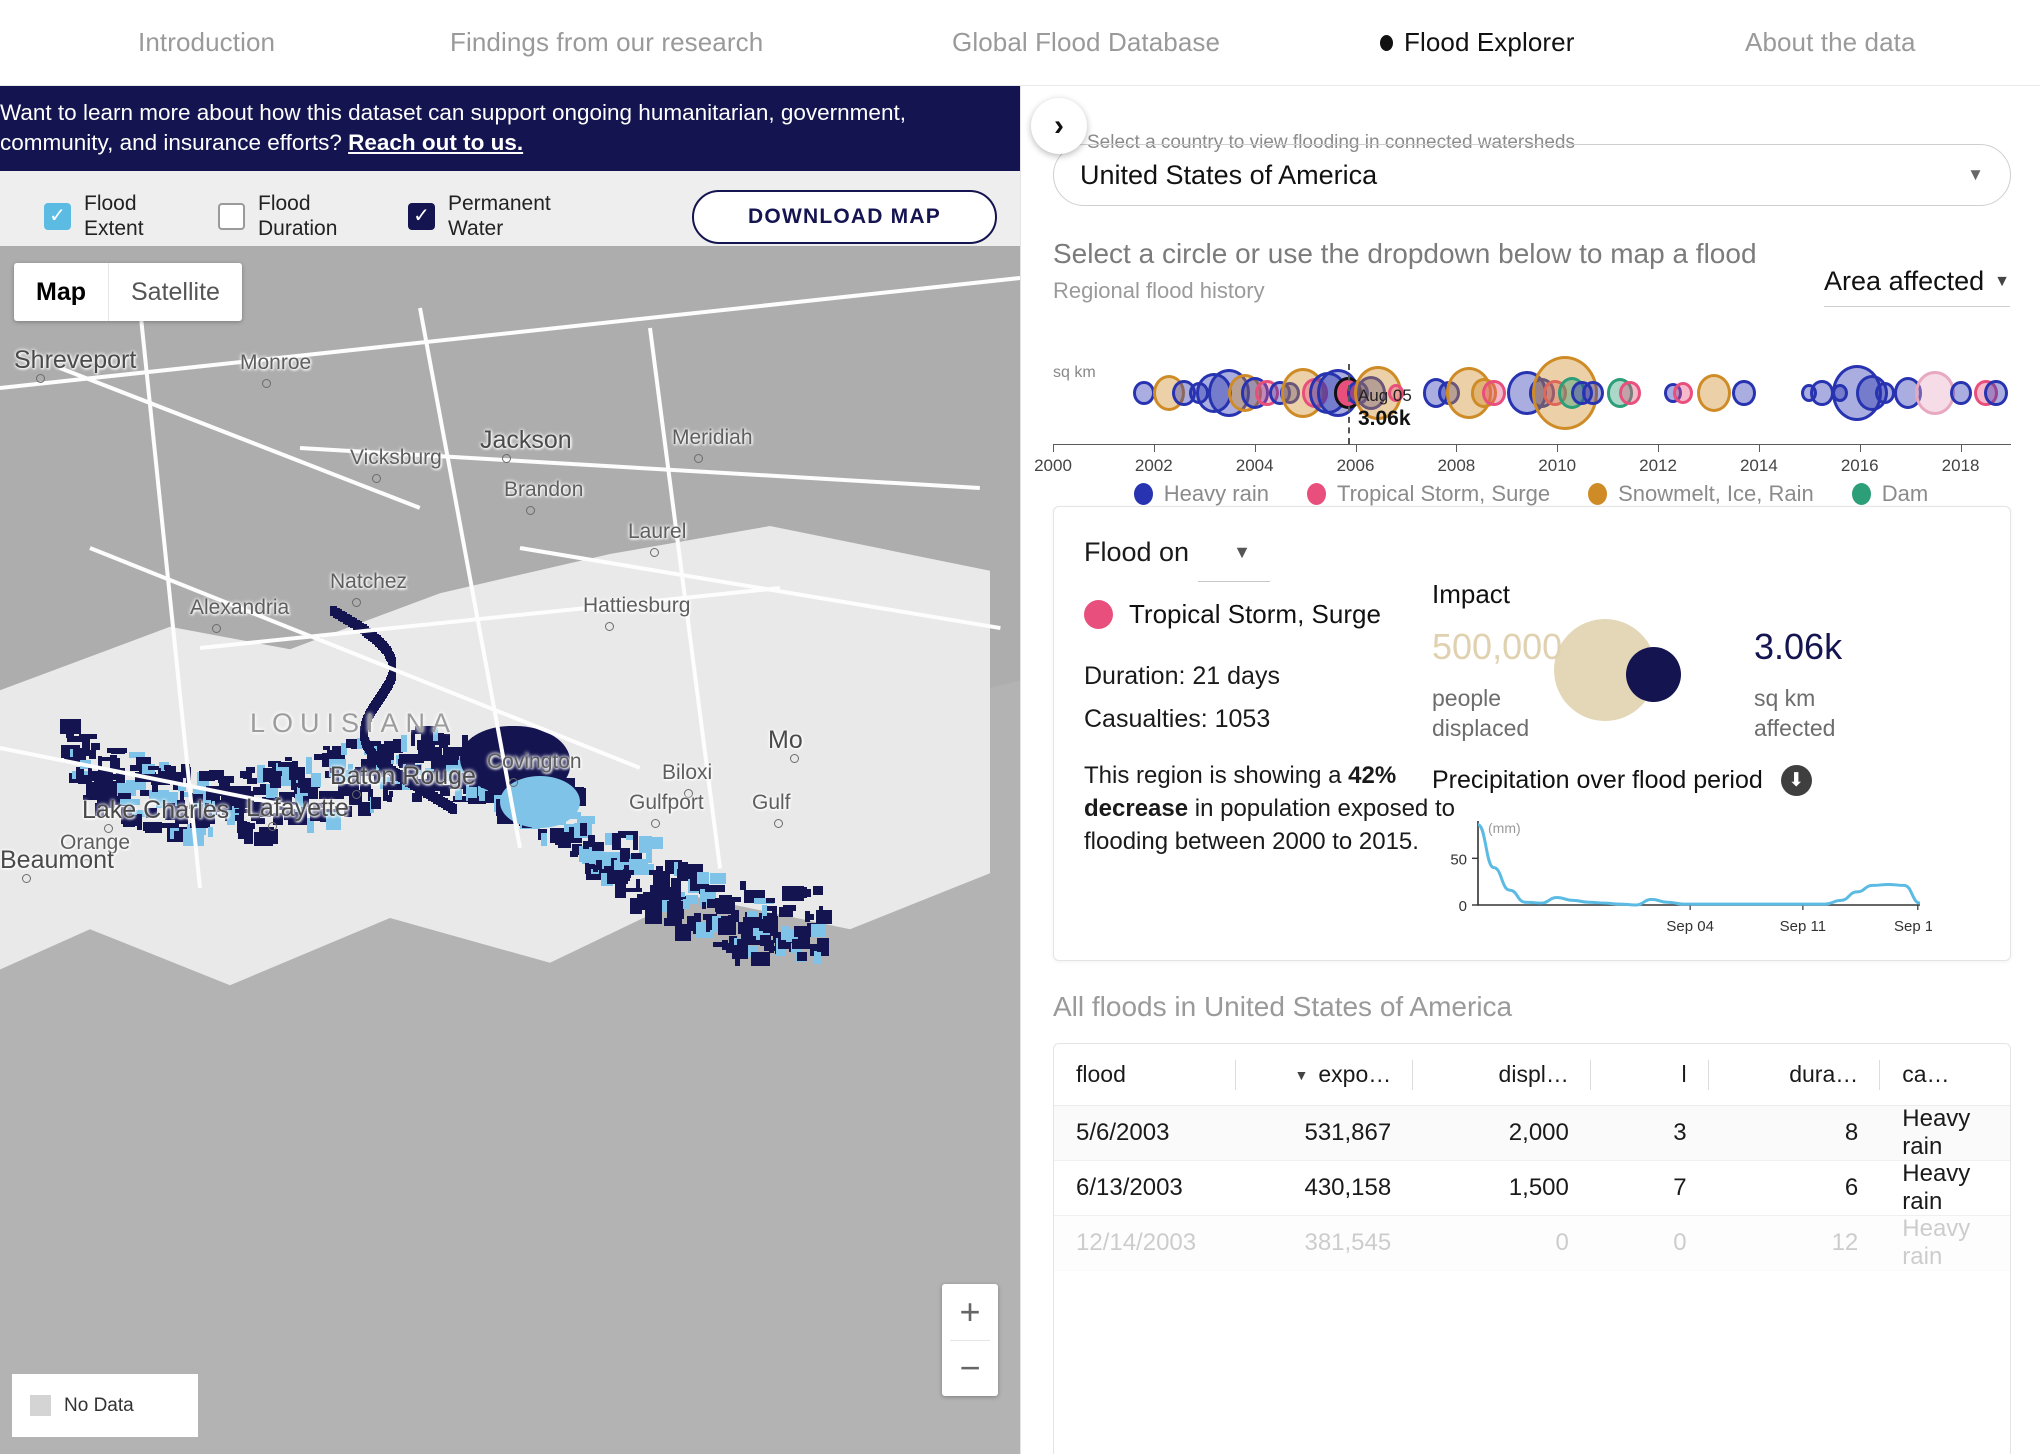 The height and width of the screenshot is (1454, 2040). Describe the element at coordinates (1348, 1242) in the screenshot. I see `table-cell: 381,545` at that location.